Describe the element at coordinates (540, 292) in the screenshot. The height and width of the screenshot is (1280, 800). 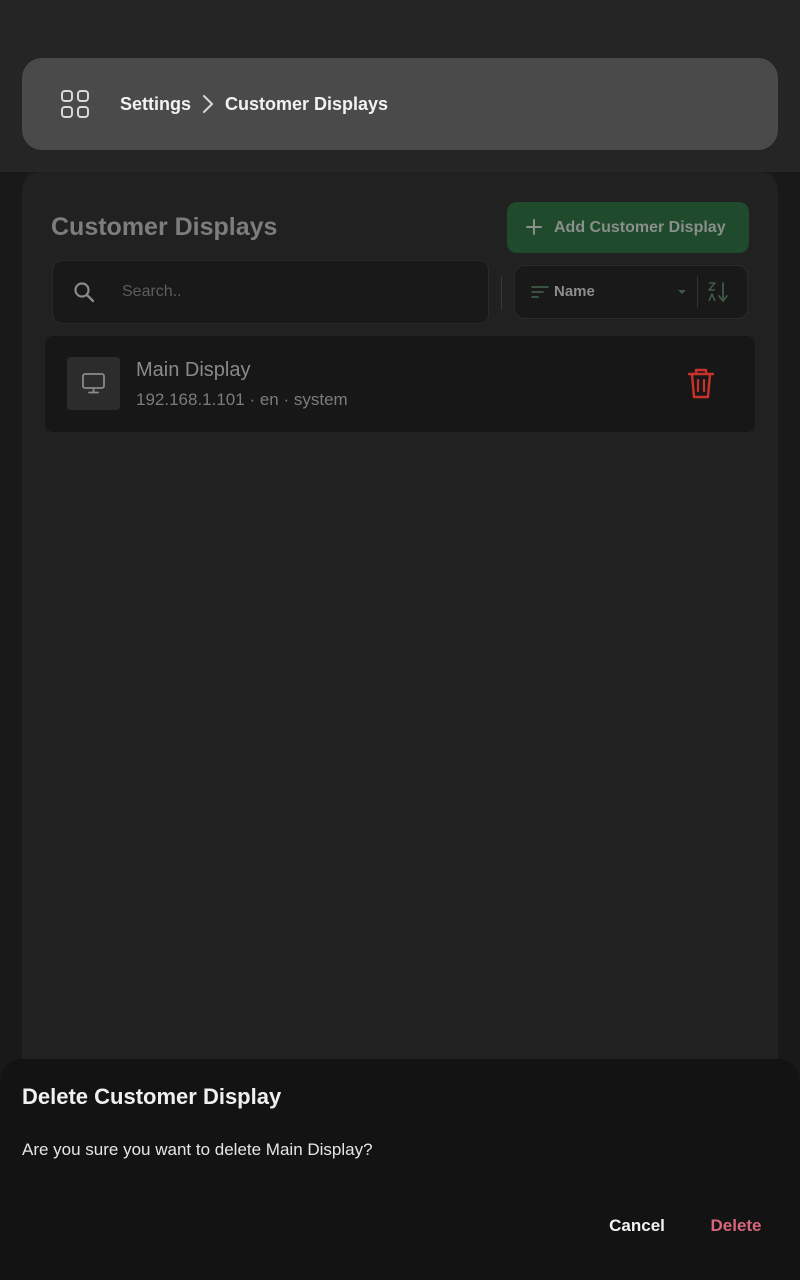
I see `sort-lines-icon` at that location.